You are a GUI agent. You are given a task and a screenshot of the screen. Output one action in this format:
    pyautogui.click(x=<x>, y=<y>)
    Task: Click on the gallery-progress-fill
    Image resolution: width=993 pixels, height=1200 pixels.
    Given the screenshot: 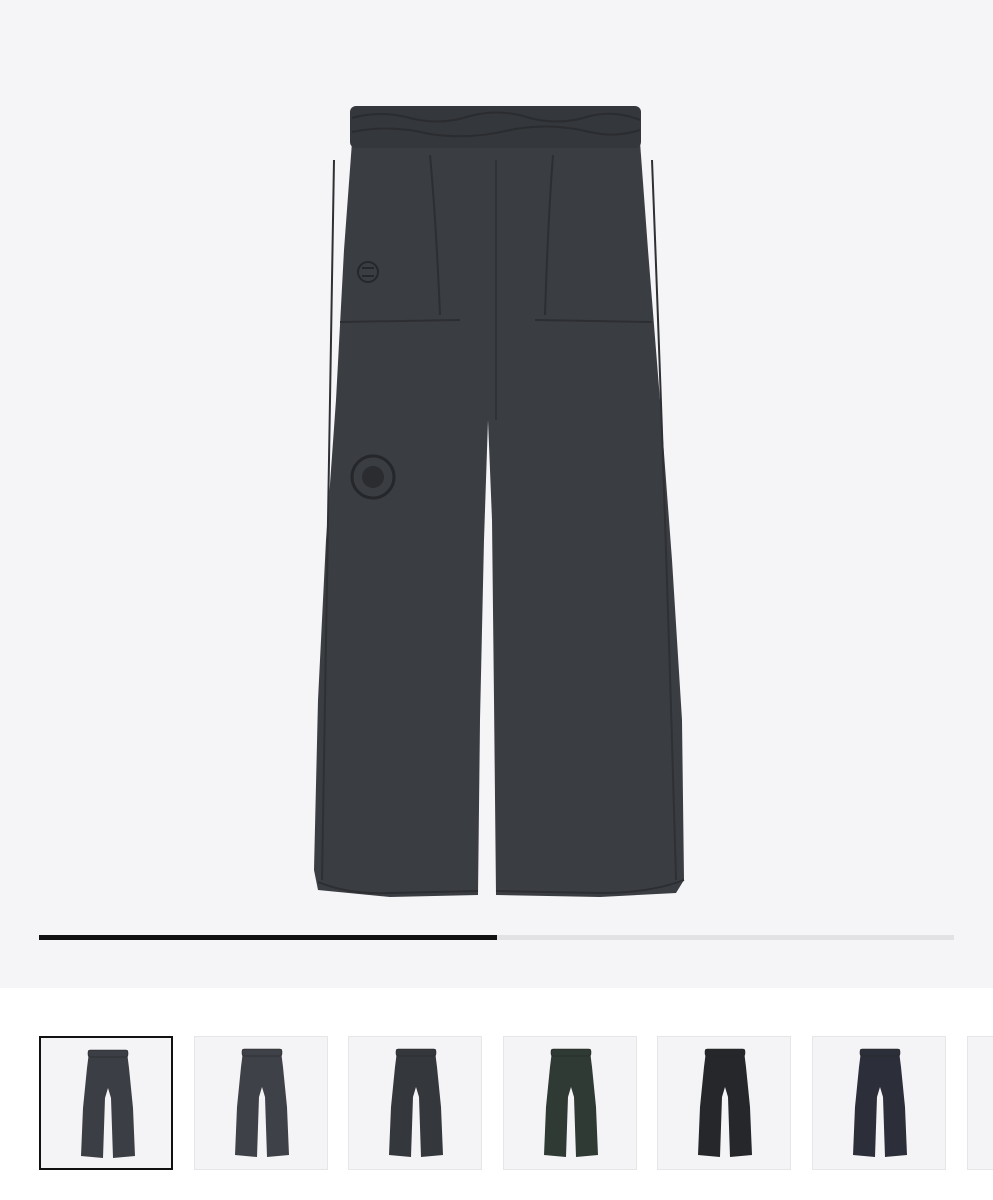 What is the action you would take?
    pyautogui.click(x=268, y=937)
    